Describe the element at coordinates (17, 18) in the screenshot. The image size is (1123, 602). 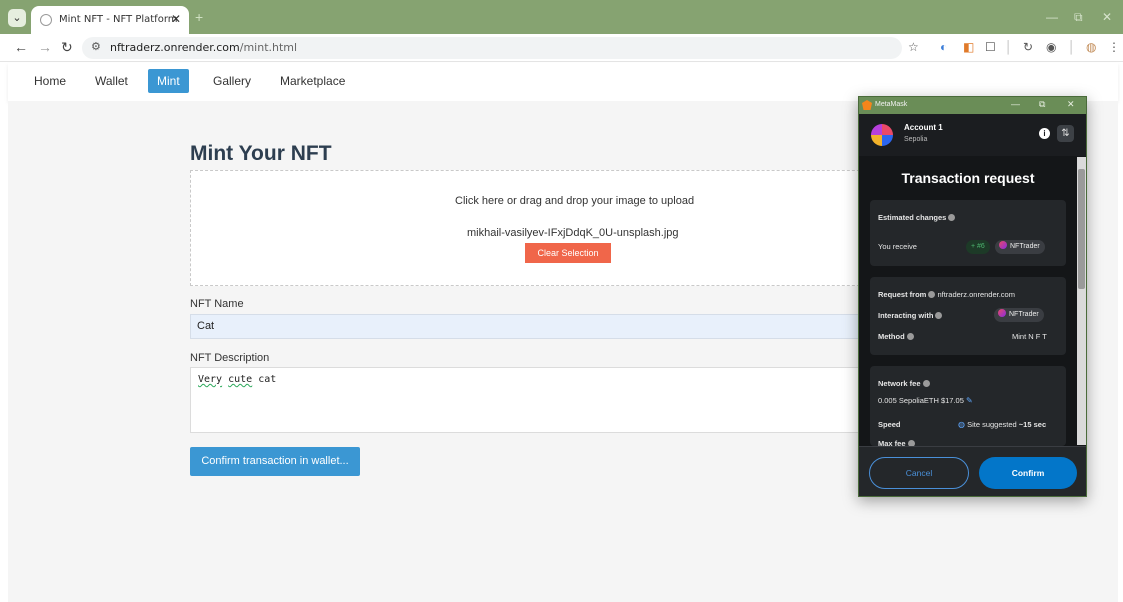
I see `tab-search-icon: ⌄` at that location.